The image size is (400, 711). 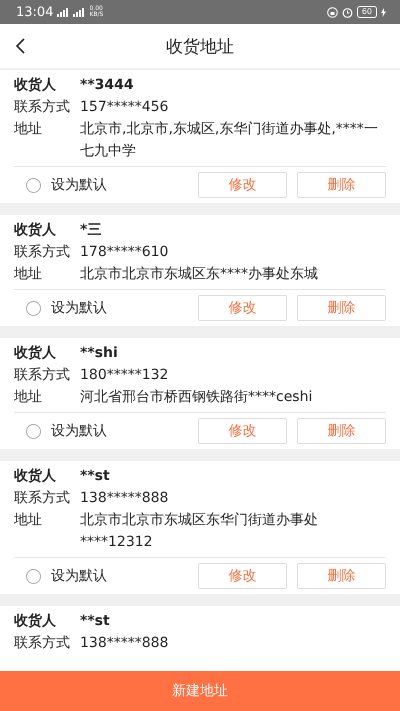 I want to click on charging-icon, so click(x=383, y=12).